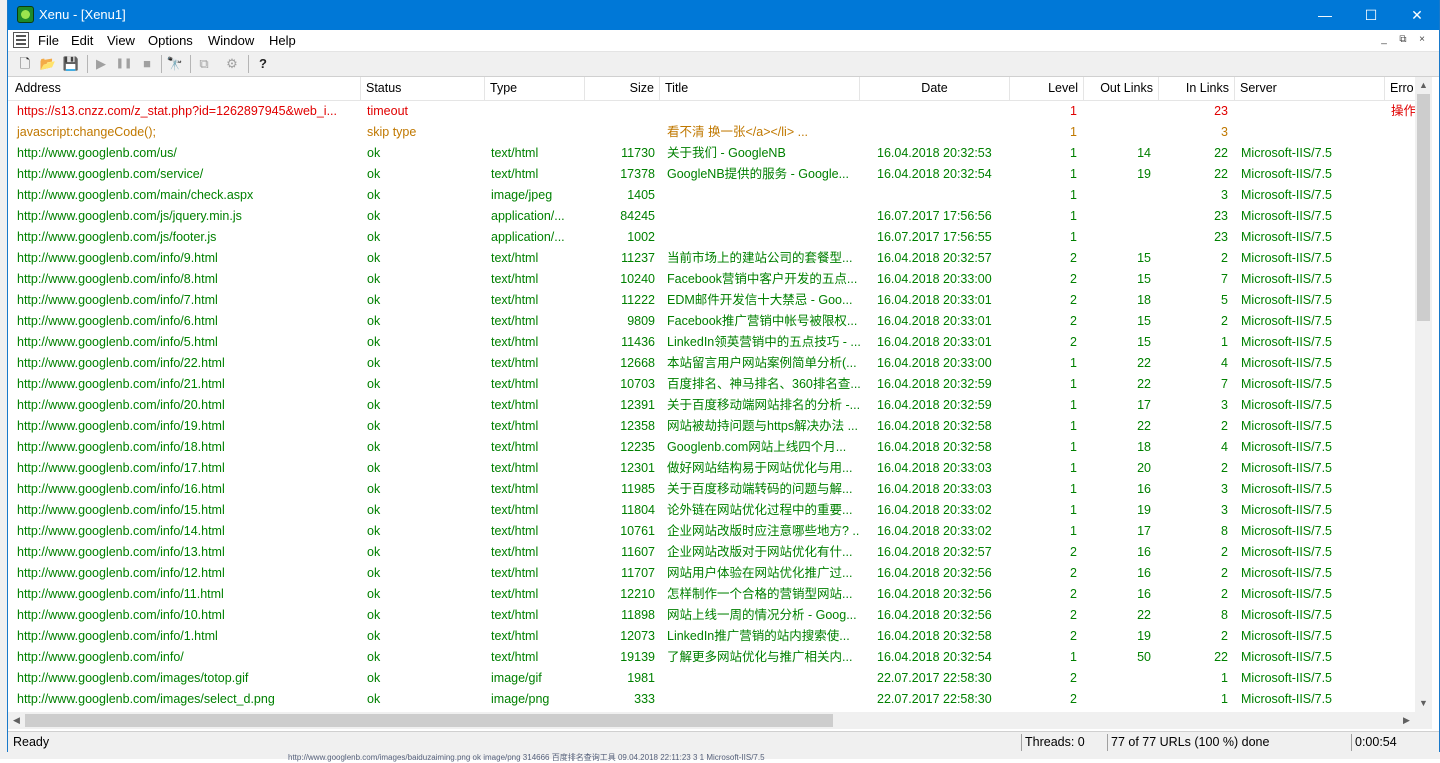  Describe the element at coordinates (1400, 88) in the screenshot. I see `column-error: Erro` at that location.